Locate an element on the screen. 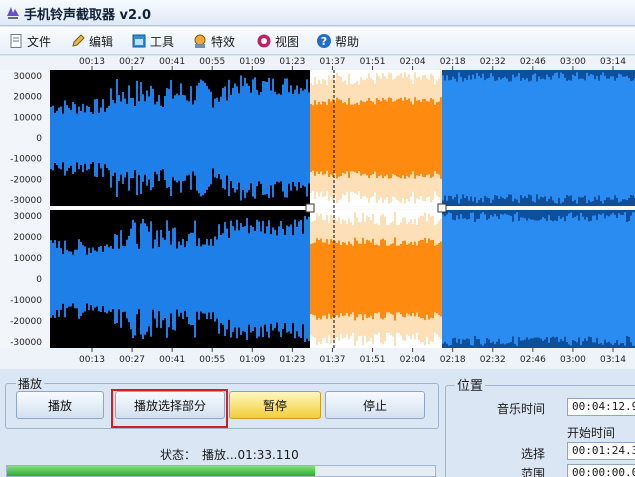 The height and width of the screenshot is (477, 635). menu-edit: 编辑 is located at coordinates (91, 41).